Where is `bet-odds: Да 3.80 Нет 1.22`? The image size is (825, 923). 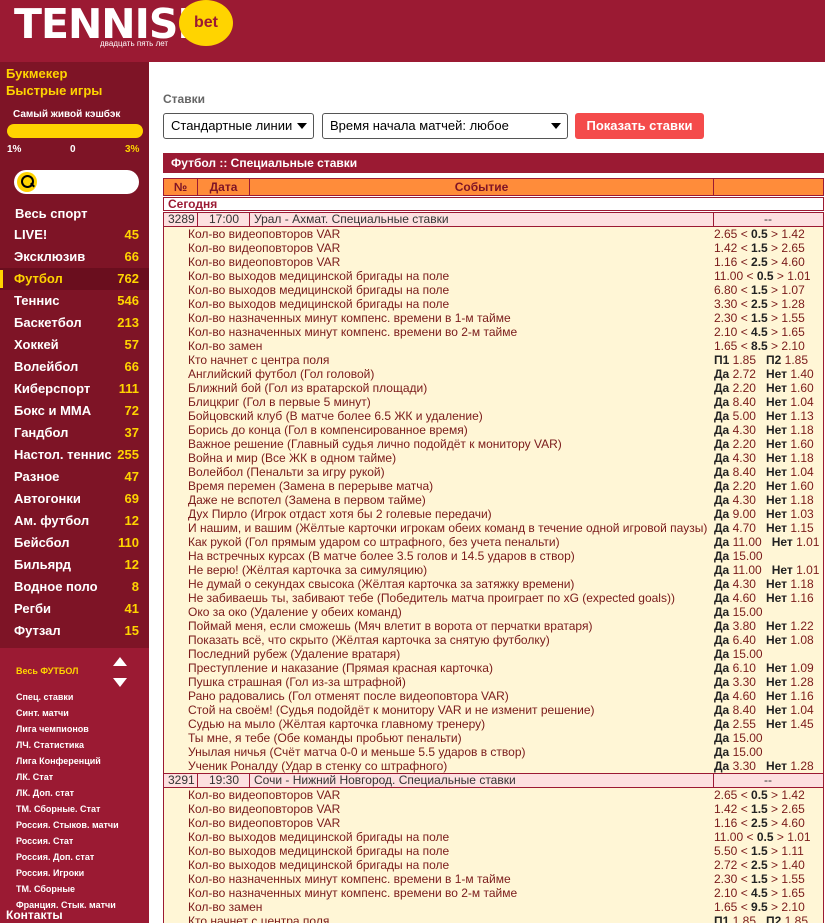 bet-odds: Да 3.80 Нет 1.22 is located at coordinates (764, 626).